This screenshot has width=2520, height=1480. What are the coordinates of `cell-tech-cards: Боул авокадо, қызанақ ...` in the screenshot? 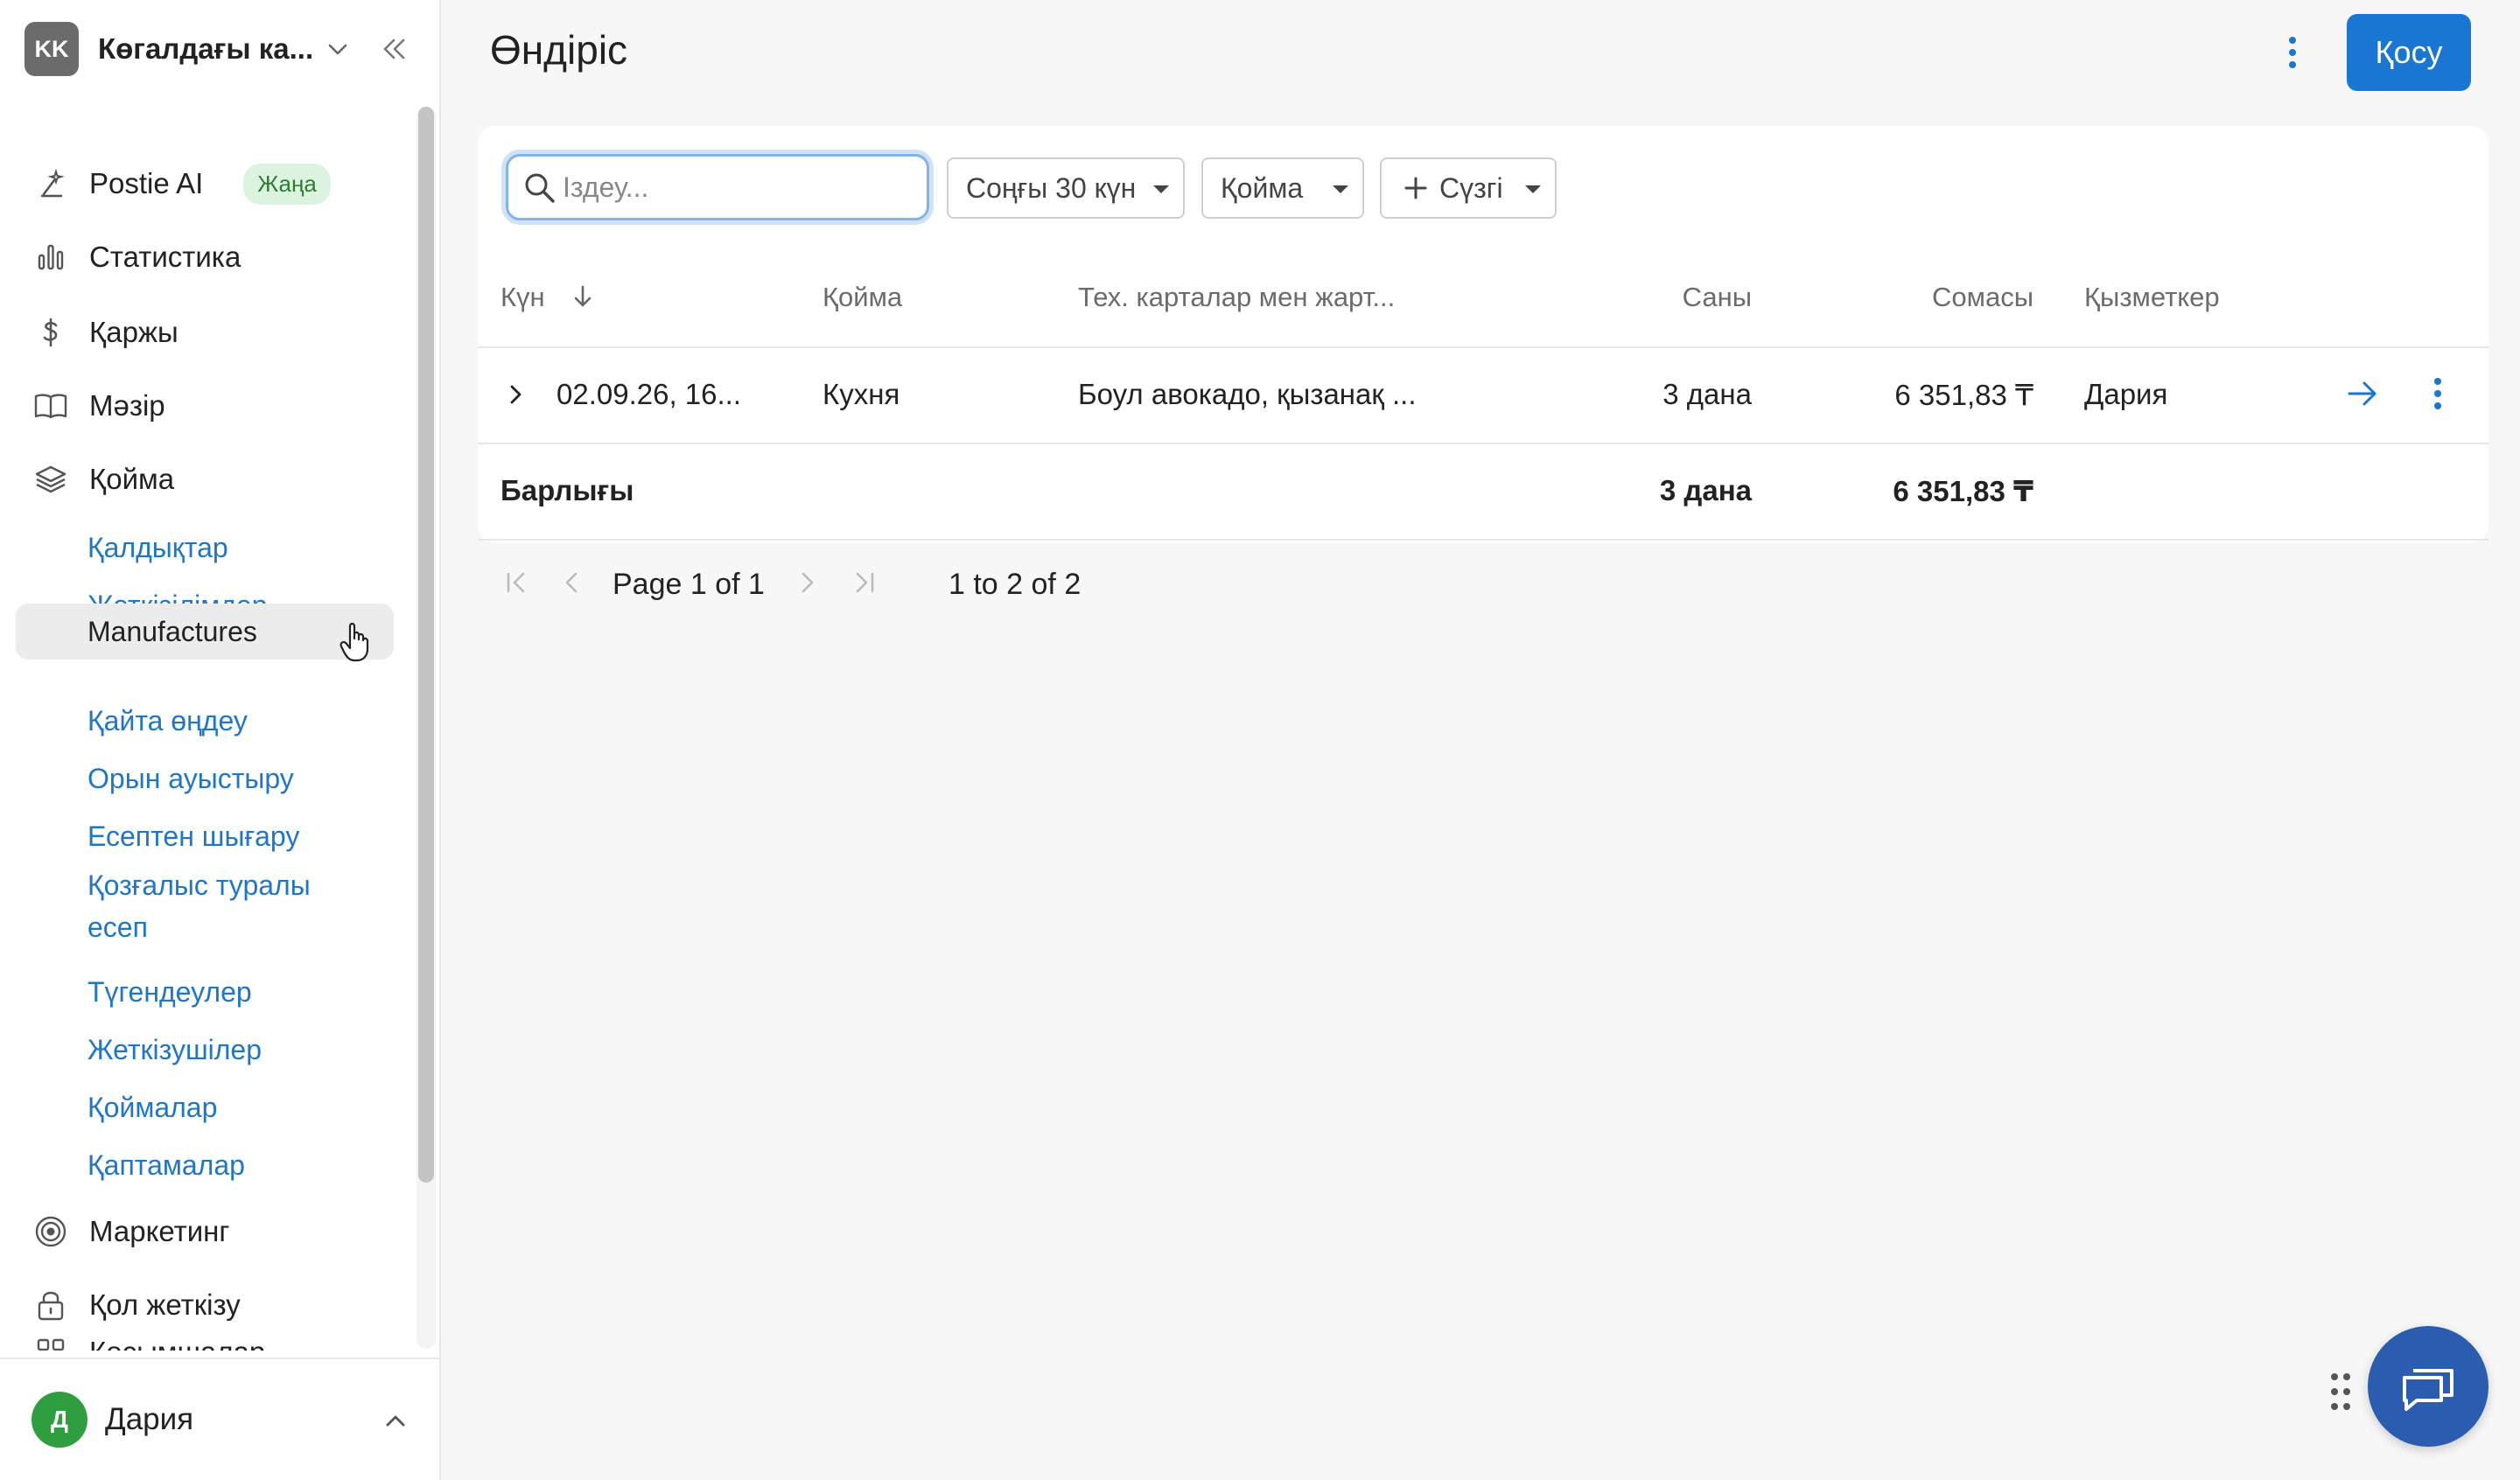 It's located at (1247, 394).